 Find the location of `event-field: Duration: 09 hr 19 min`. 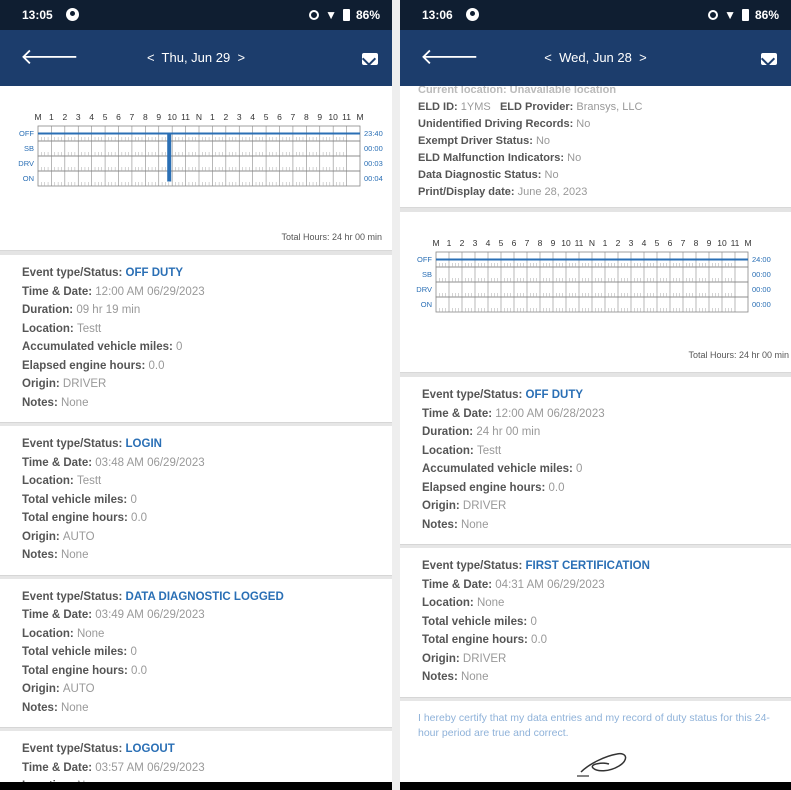

event-field: Duration: 09 hr 19 min is located at coordinates (207, 310).